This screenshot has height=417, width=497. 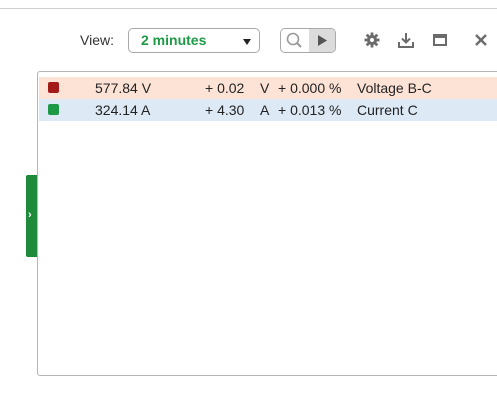 I want to click on view-label: View:, so click(x=97, y=40).